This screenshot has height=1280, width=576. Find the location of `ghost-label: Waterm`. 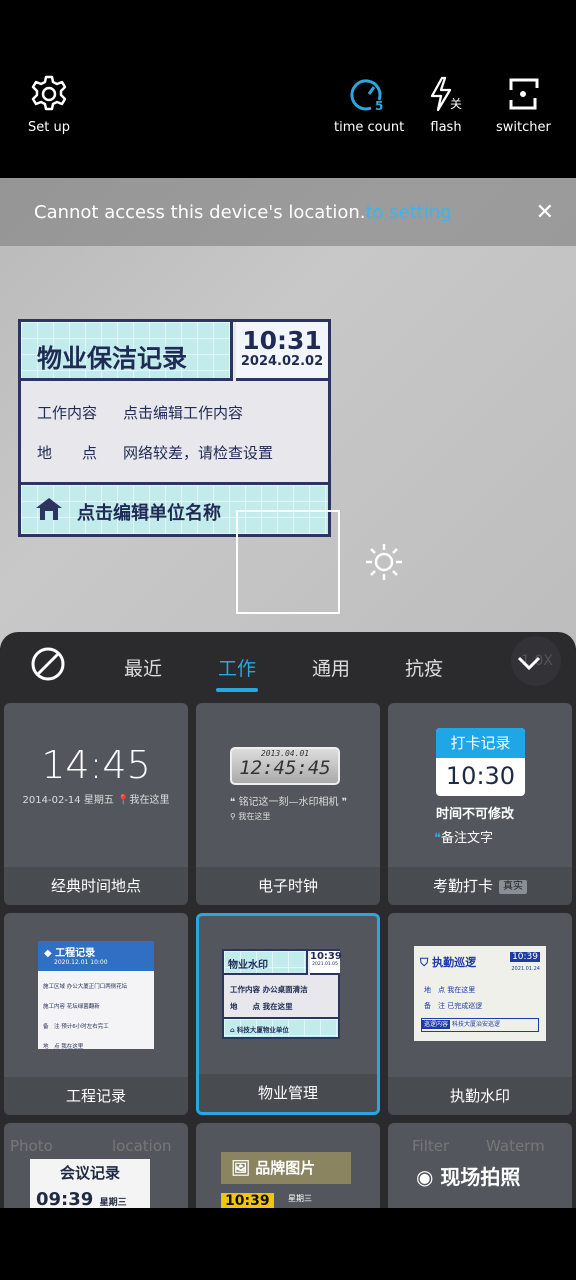

ghost-label: Waterm is located at coordinates (515, 1146).